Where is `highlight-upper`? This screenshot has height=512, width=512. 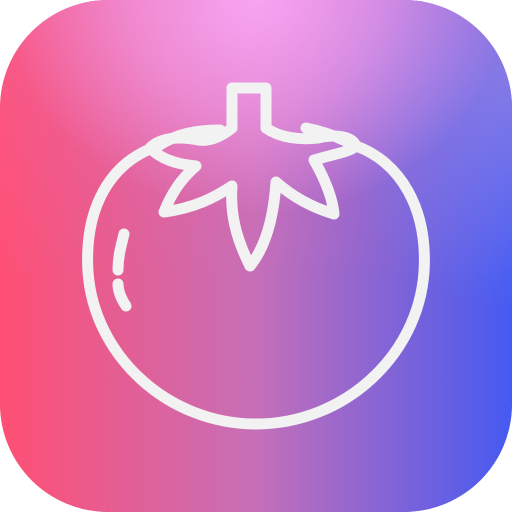 highlight-upper is located at coordinates (121, 252).